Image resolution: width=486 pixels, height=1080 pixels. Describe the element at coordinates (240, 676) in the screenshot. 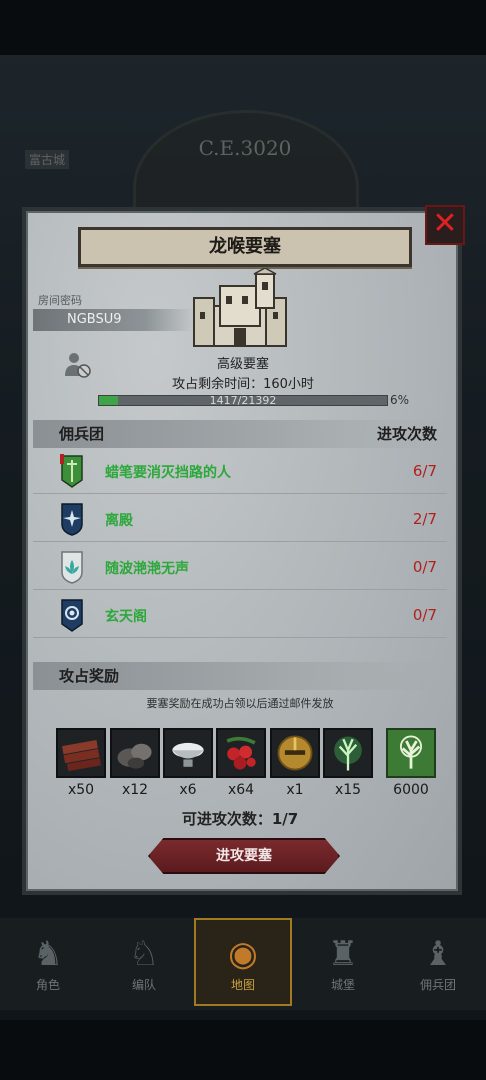

I see `reward-section-header: 攻占奖励` at that location.